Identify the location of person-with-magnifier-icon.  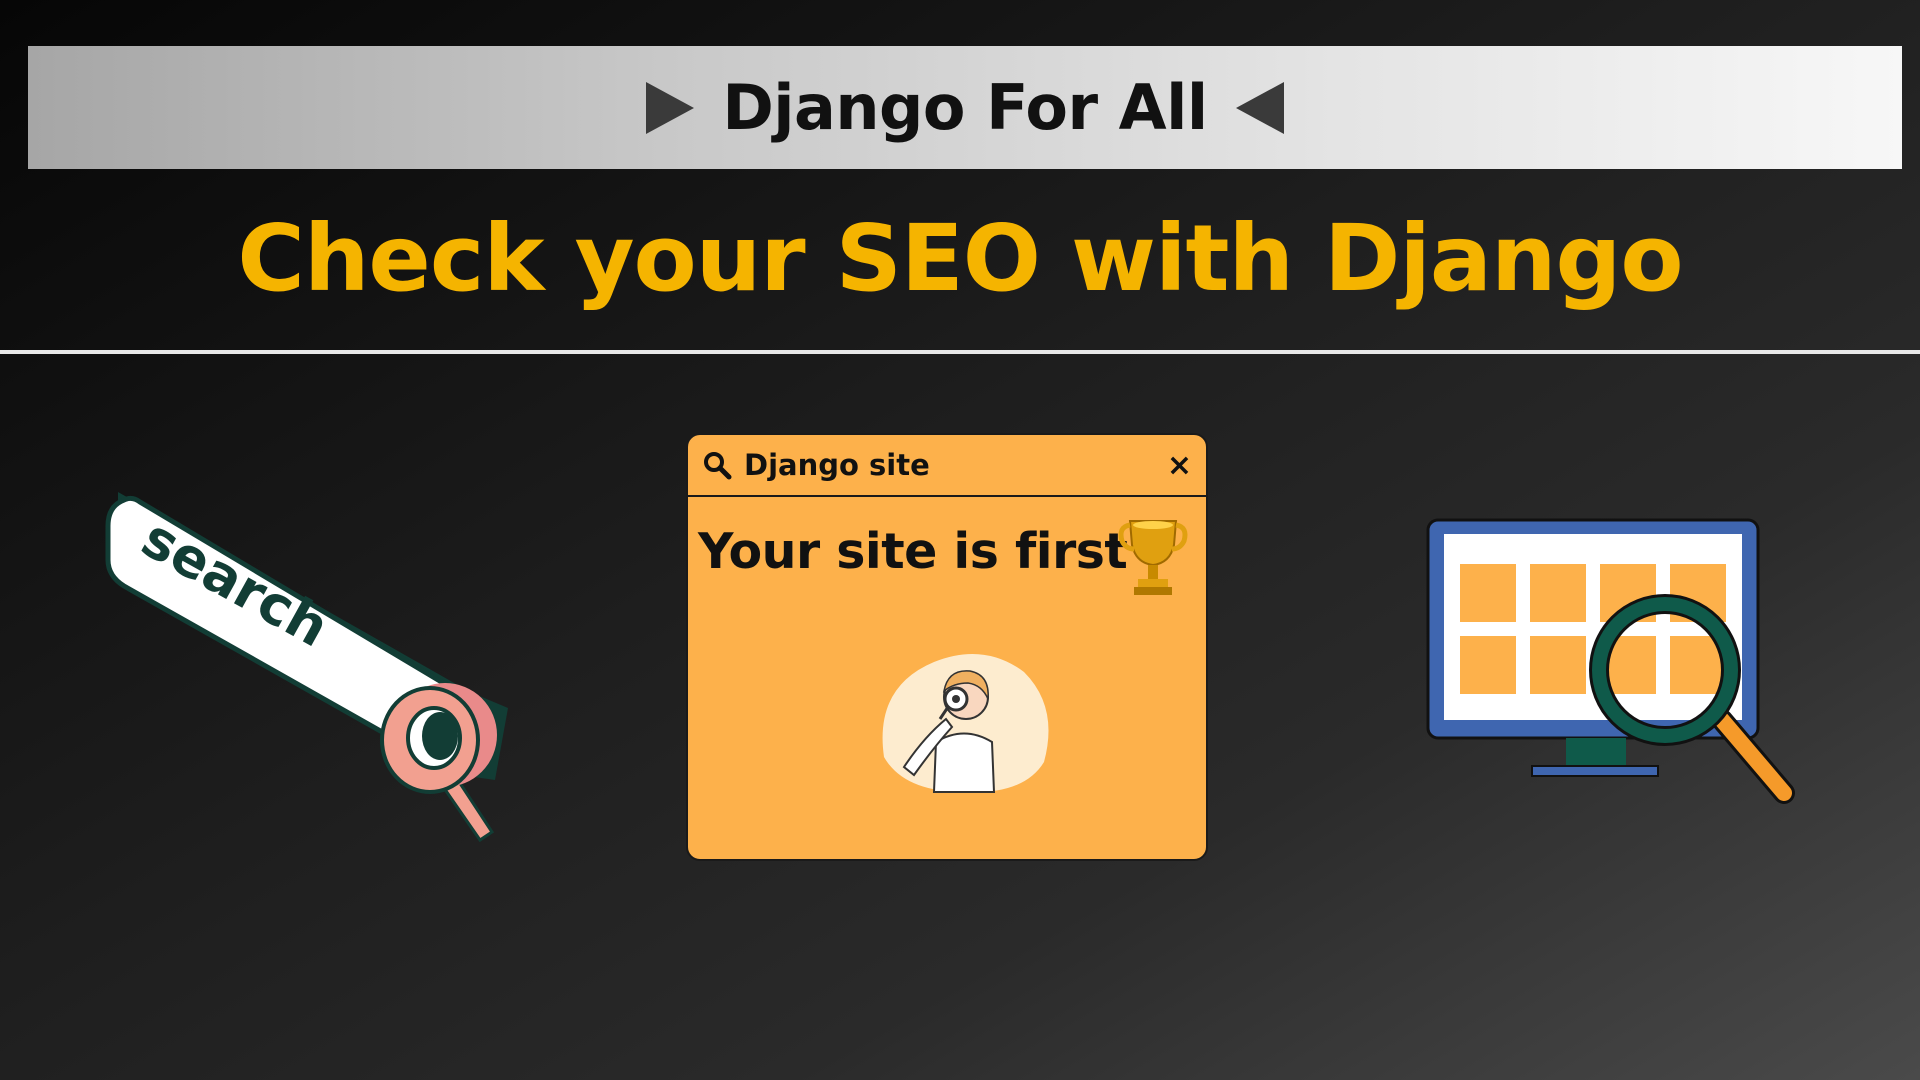
(964, 724).